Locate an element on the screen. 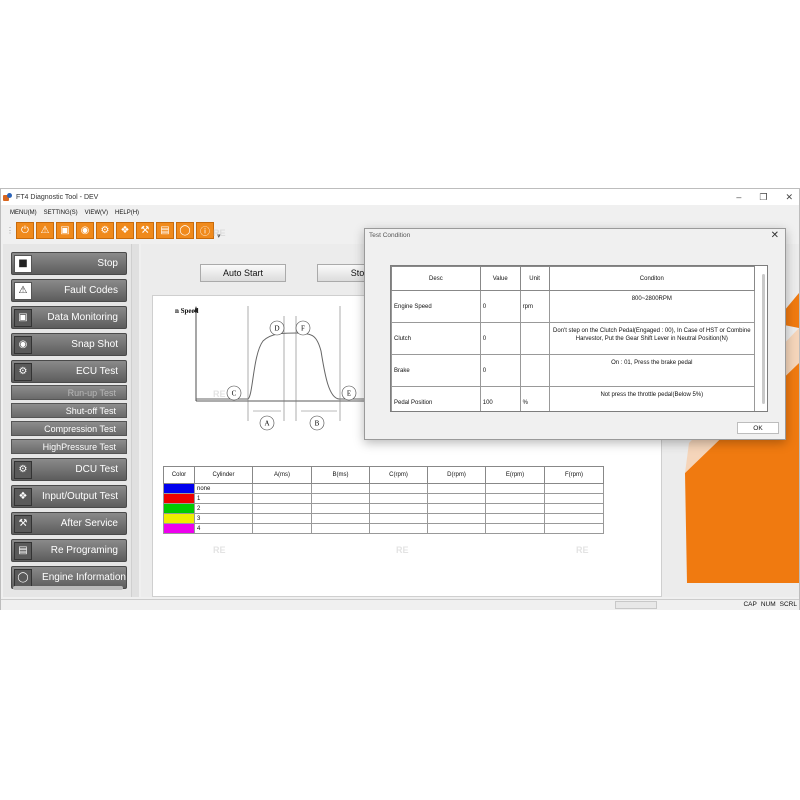 The height and width of the screenshot is (800, 800). stop-icon: ■ is located at coordinates (23, 263).